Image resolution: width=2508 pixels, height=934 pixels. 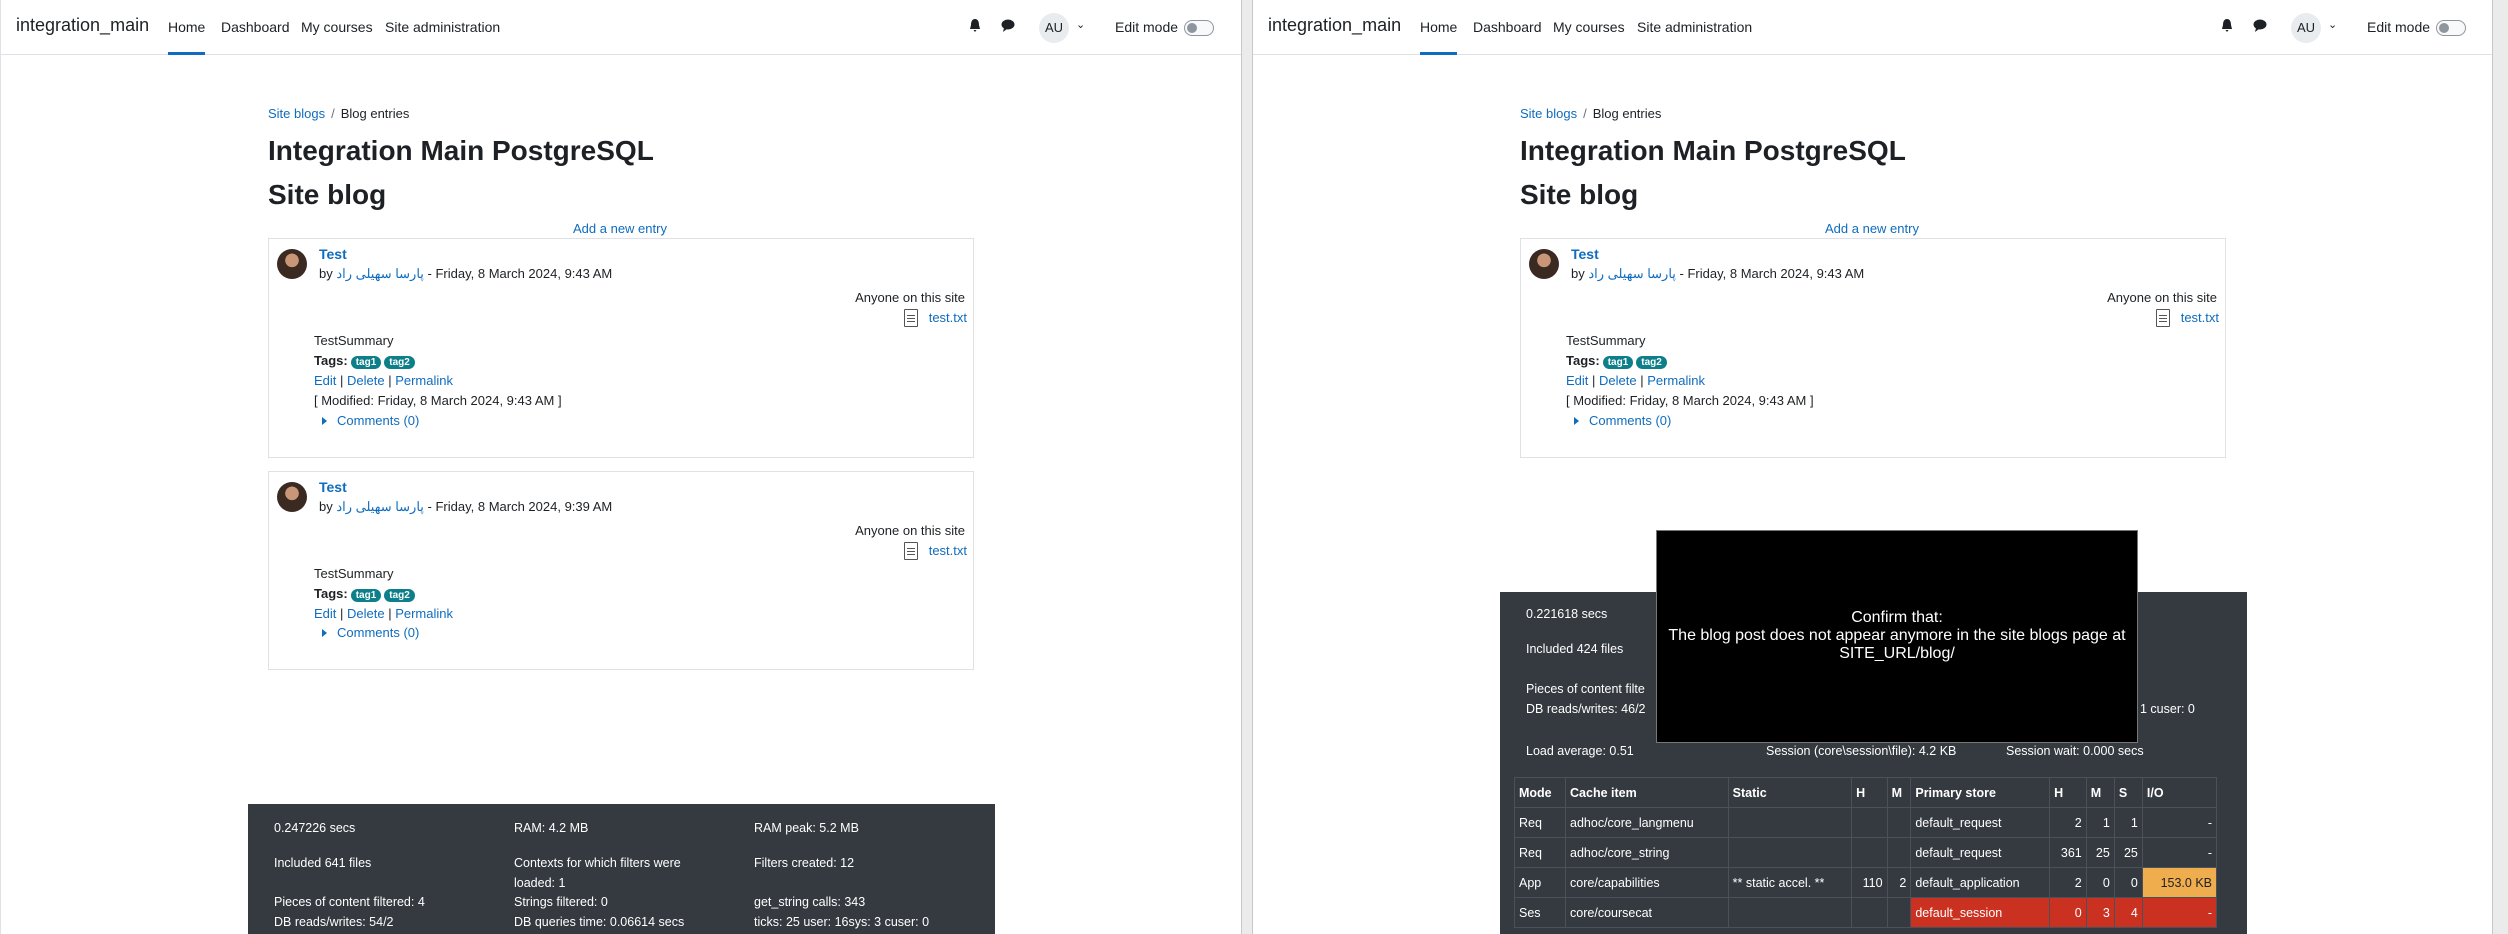 I want to click on col-m: M, so click(x=2100, y=792).